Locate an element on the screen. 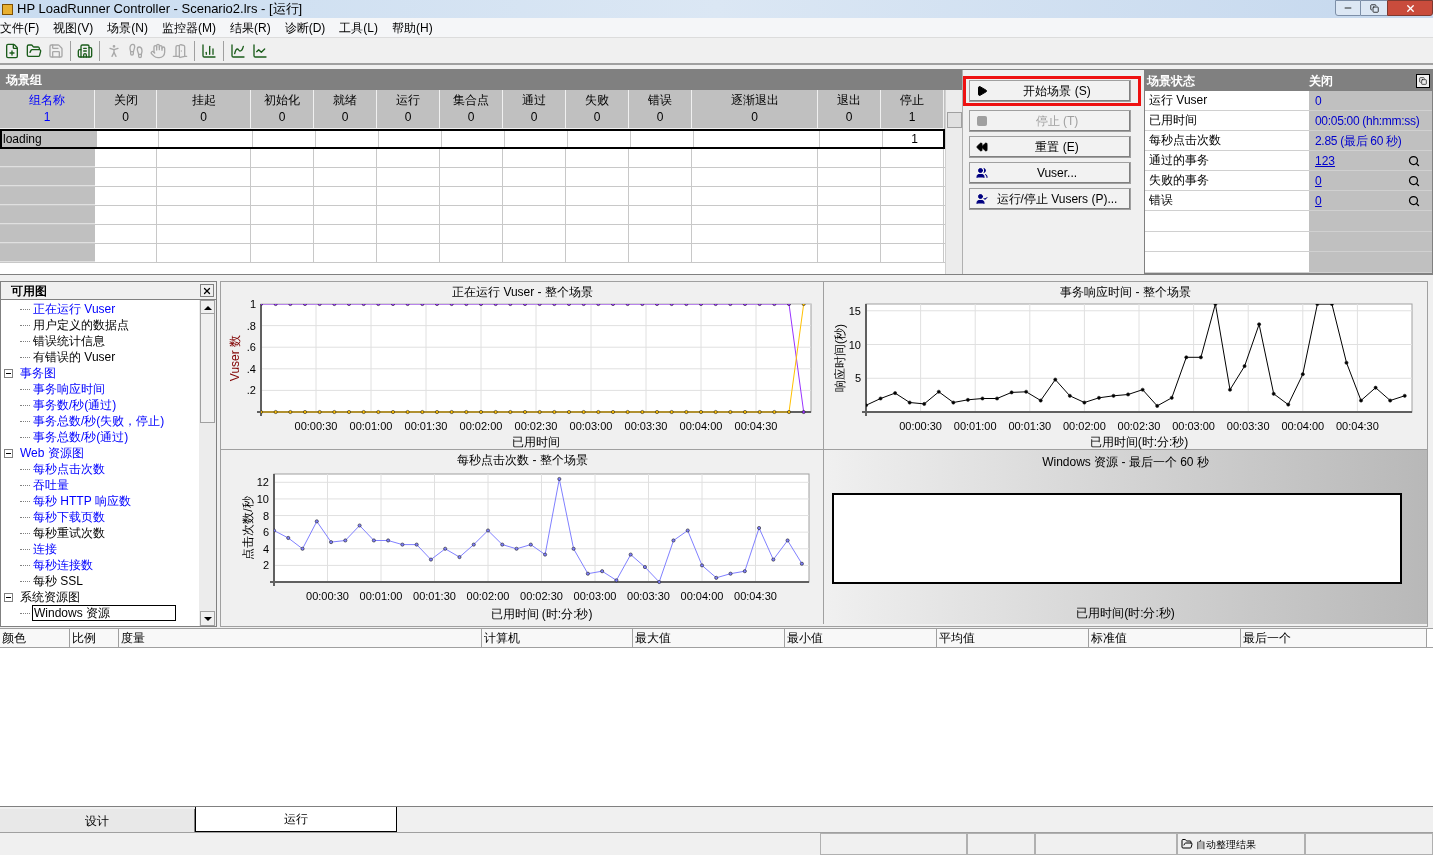 The width and height of the screenshot is (1433, 855). menu-item: 工具(L) is located at coordinates (358, 27).